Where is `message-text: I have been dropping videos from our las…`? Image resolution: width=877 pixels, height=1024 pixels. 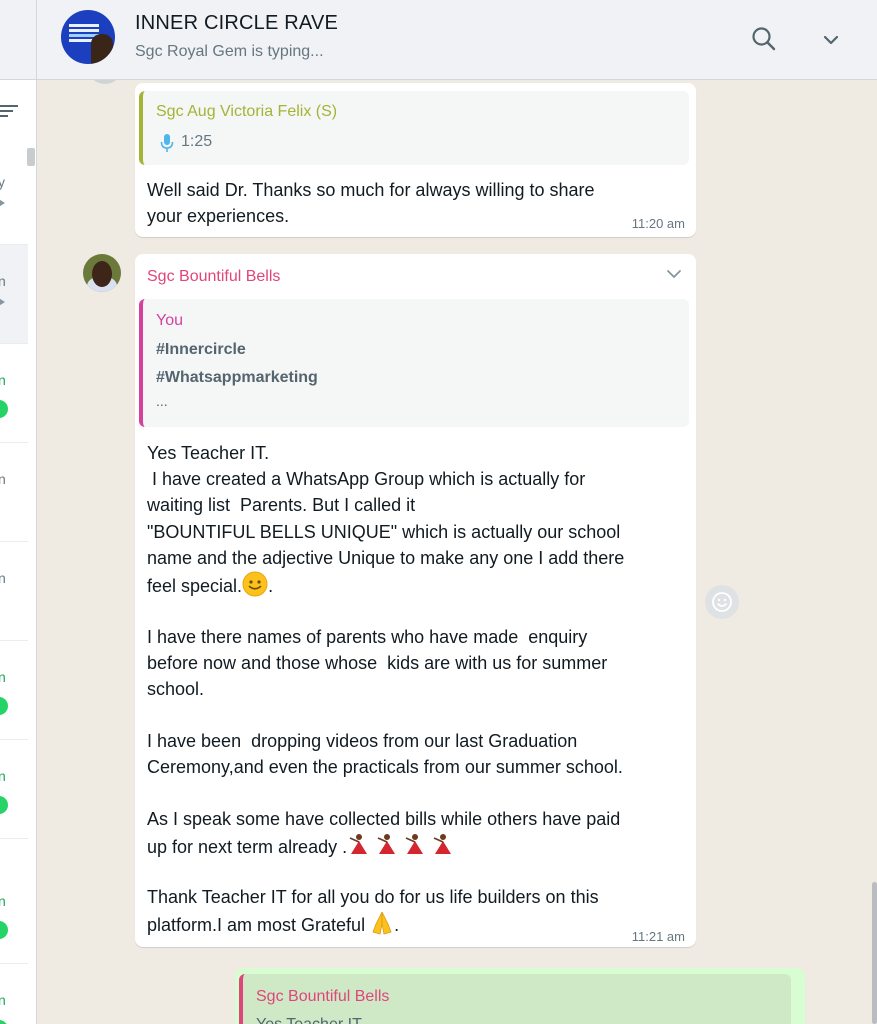 message-text: I have been dropping videos from our las… is located at coordinates (385, 754).